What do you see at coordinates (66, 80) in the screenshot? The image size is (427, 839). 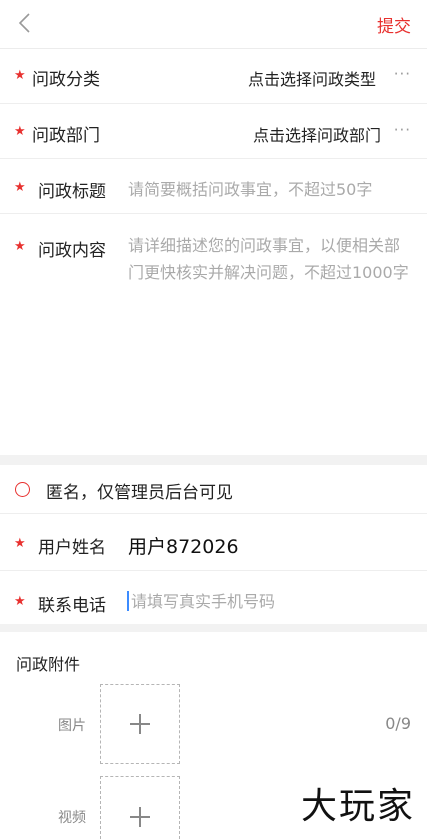 I see `category-label: 问政分类` at bounding box center [66, 80].